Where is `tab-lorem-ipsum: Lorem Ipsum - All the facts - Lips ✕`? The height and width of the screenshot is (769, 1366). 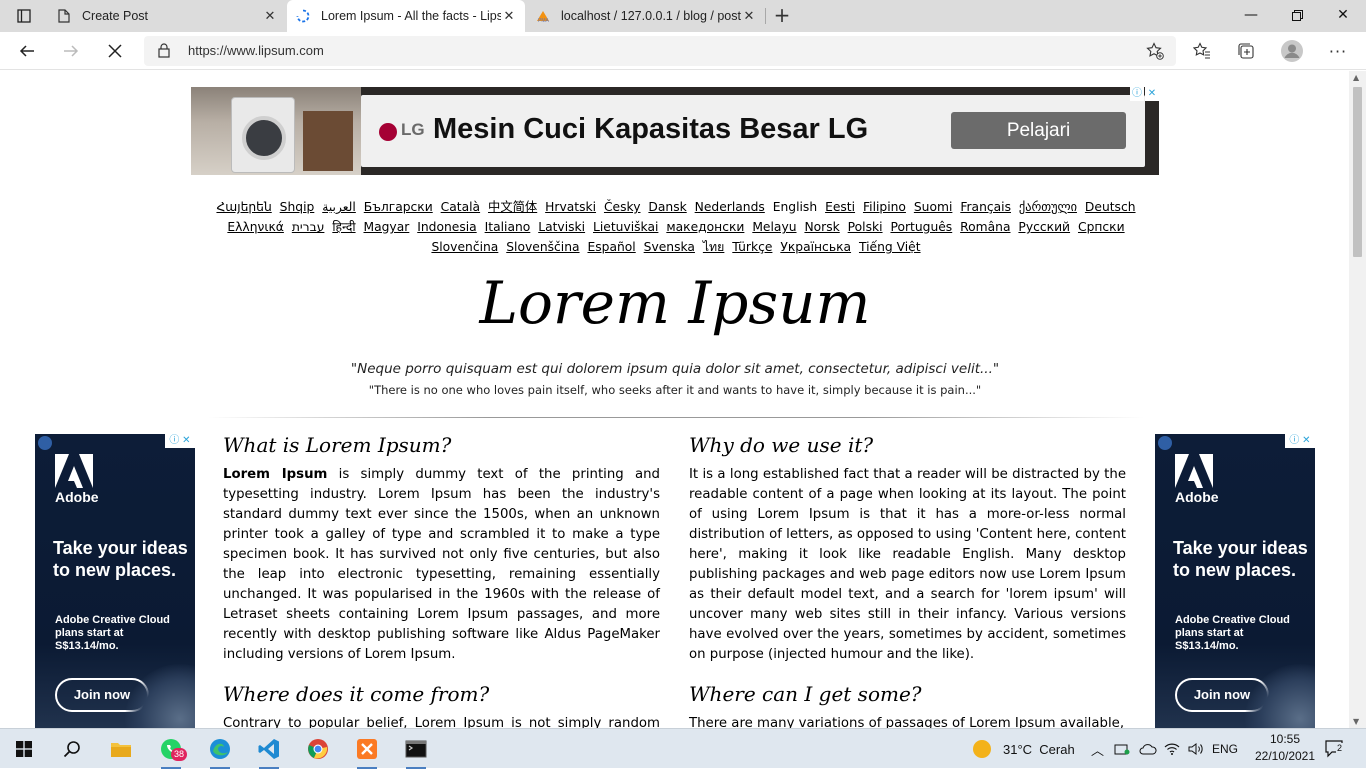 tab-lorem-ipsum: Lorem Ipsum - All the facts - Lips ✕ is located at coordinates (406, 16).